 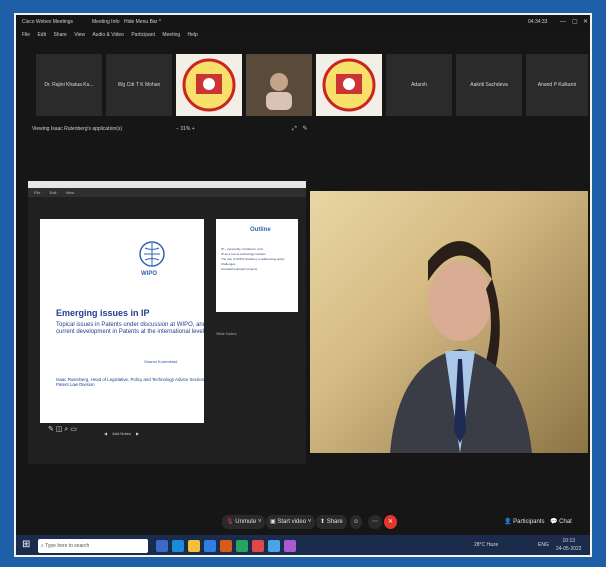 I want to click on participants-icon: 👤, so click(x=508, y=522).